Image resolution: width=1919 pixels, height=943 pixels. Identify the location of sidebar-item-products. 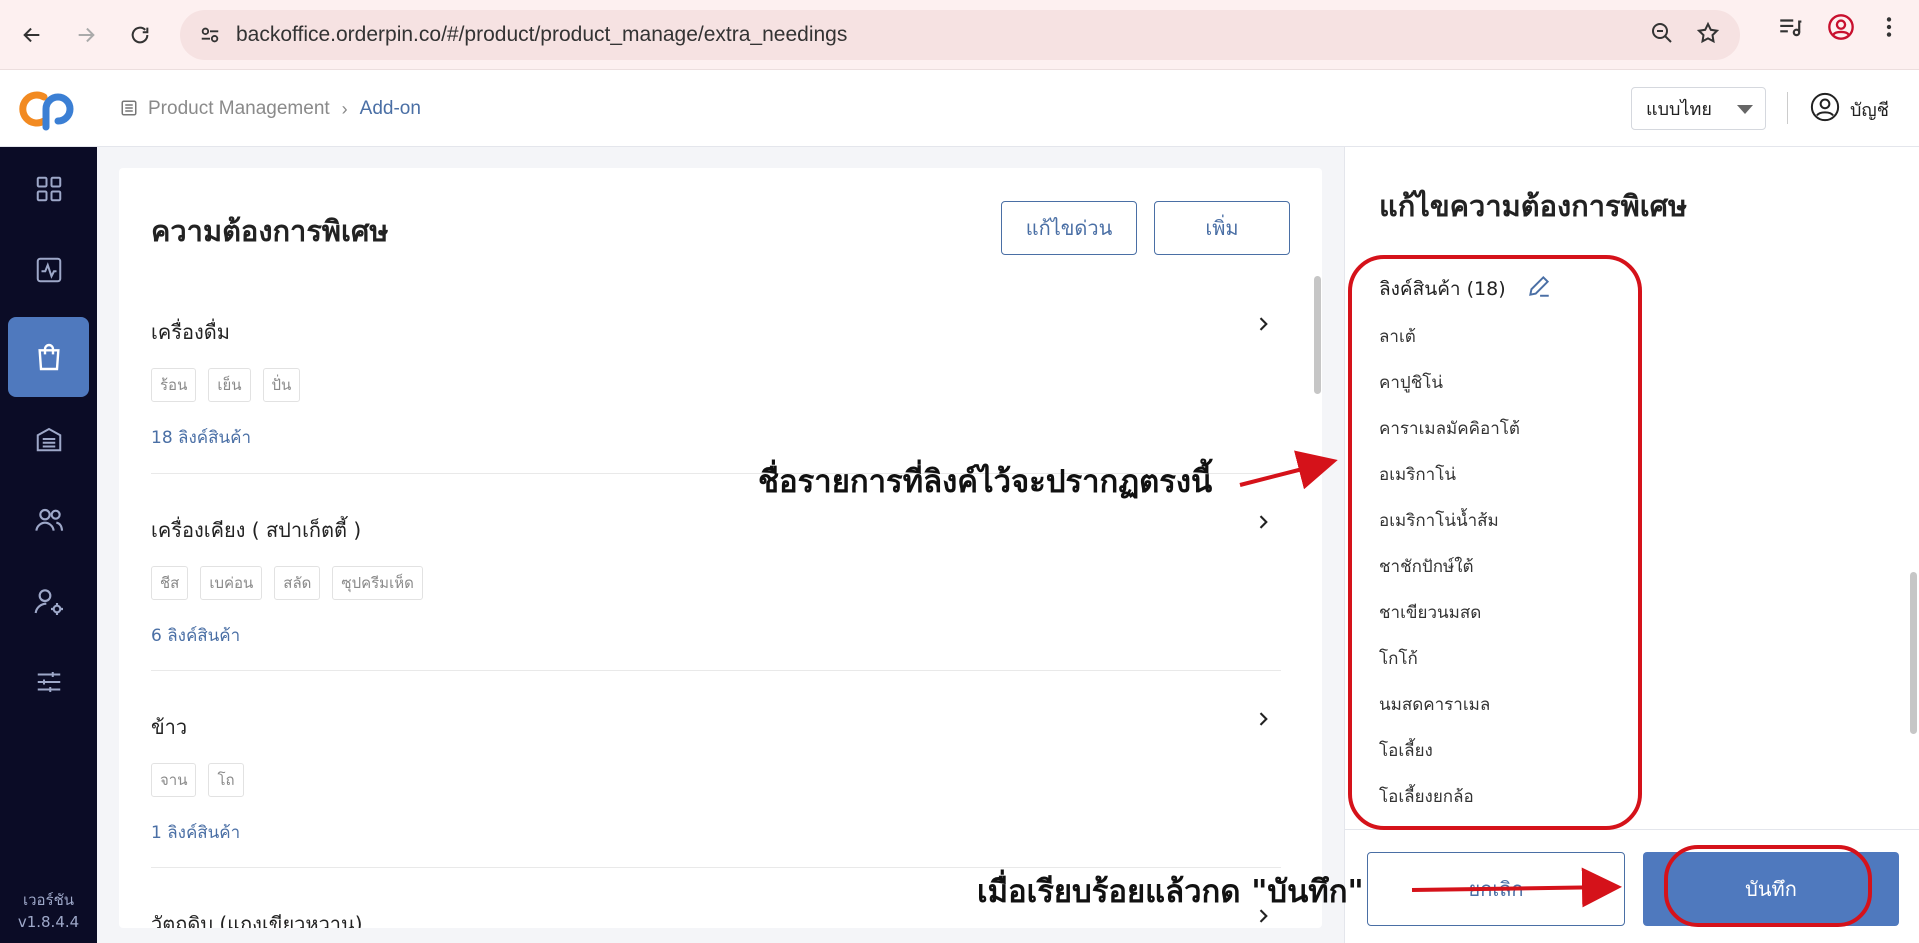
(48, 357).